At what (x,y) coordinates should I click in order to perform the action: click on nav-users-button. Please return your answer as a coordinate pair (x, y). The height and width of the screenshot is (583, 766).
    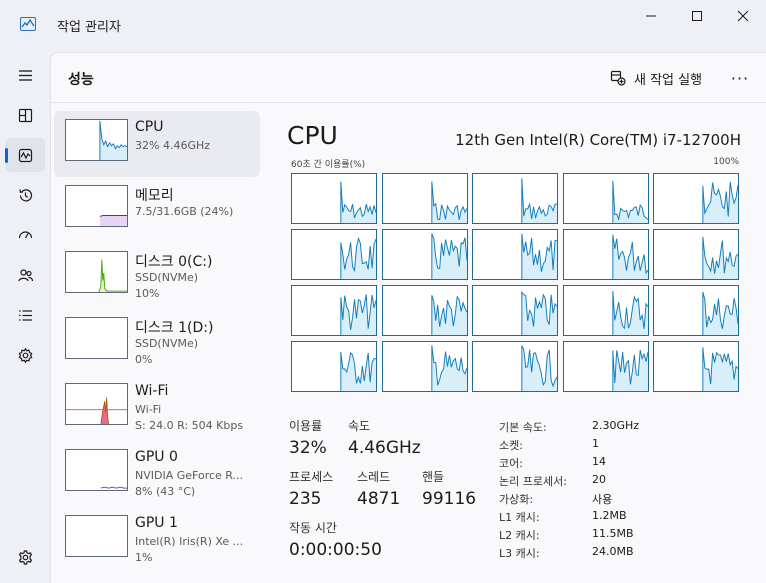
    Looking at the image, I should click on (25, 275).